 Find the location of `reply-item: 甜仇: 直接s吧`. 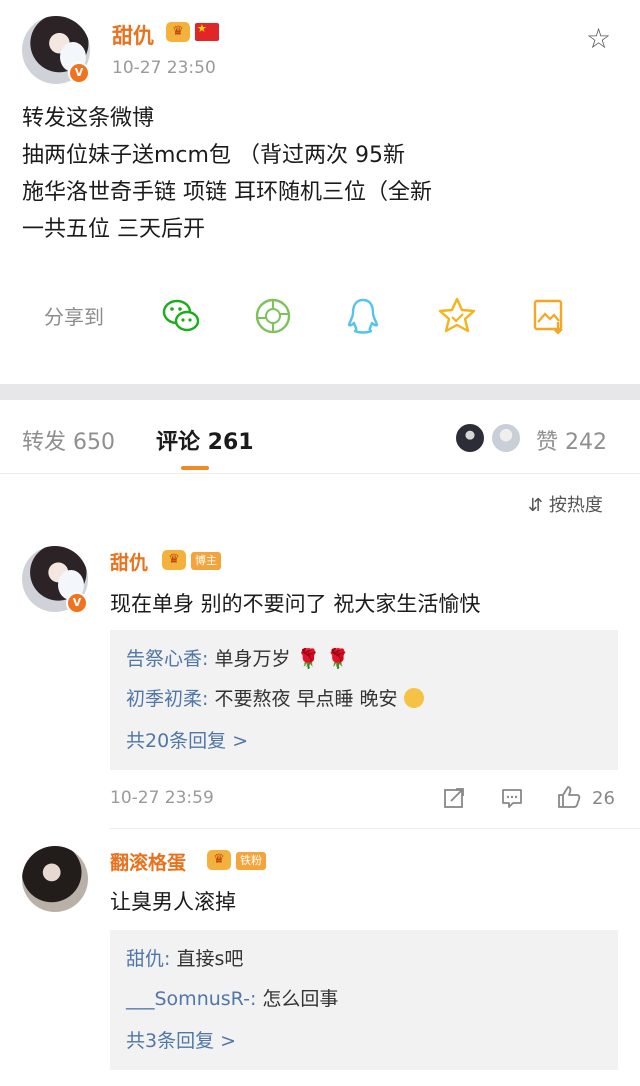

reply-item: 甜仇: 直接s吧 is located at coordinates (184, 957).